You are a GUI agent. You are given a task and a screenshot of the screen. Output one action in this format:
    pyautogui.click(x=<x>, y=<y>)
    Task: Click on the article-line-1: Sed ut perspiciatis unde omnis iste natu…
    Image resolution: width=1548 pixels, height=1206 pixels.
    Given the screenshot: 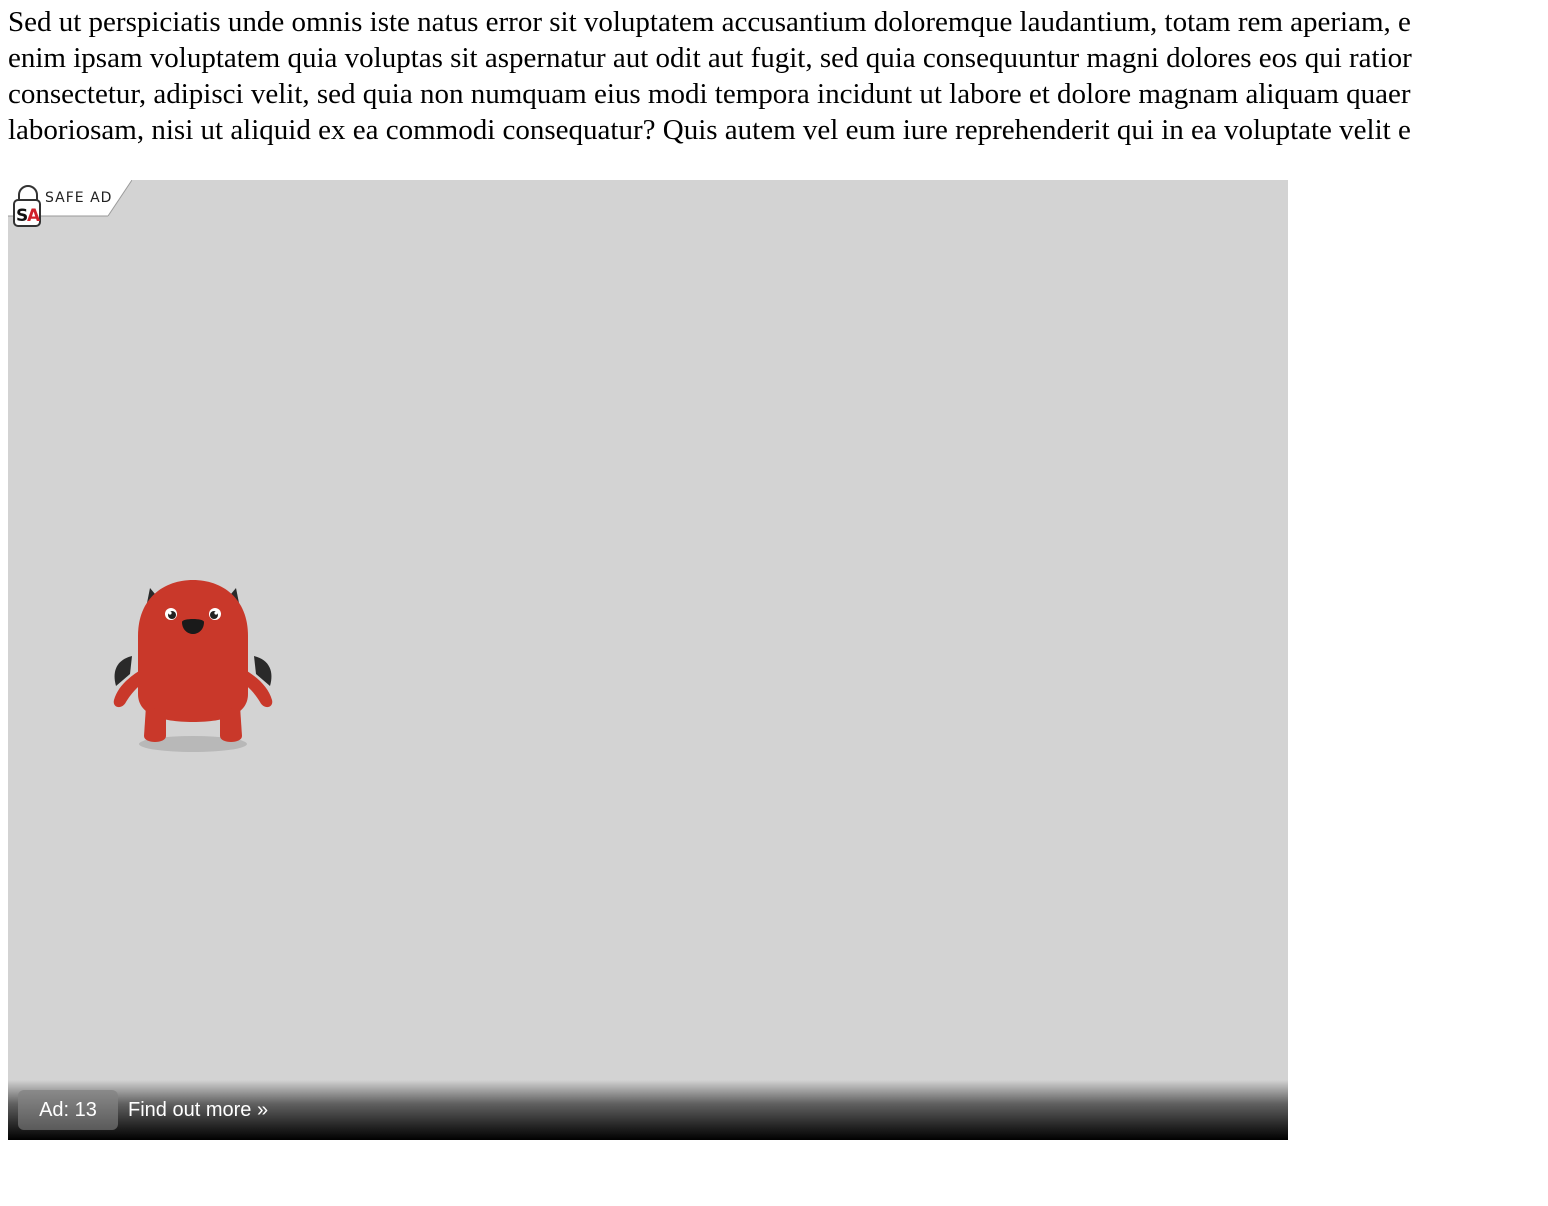 What is the action you would take?
    pyautogui.click(x=709, y=22)
    